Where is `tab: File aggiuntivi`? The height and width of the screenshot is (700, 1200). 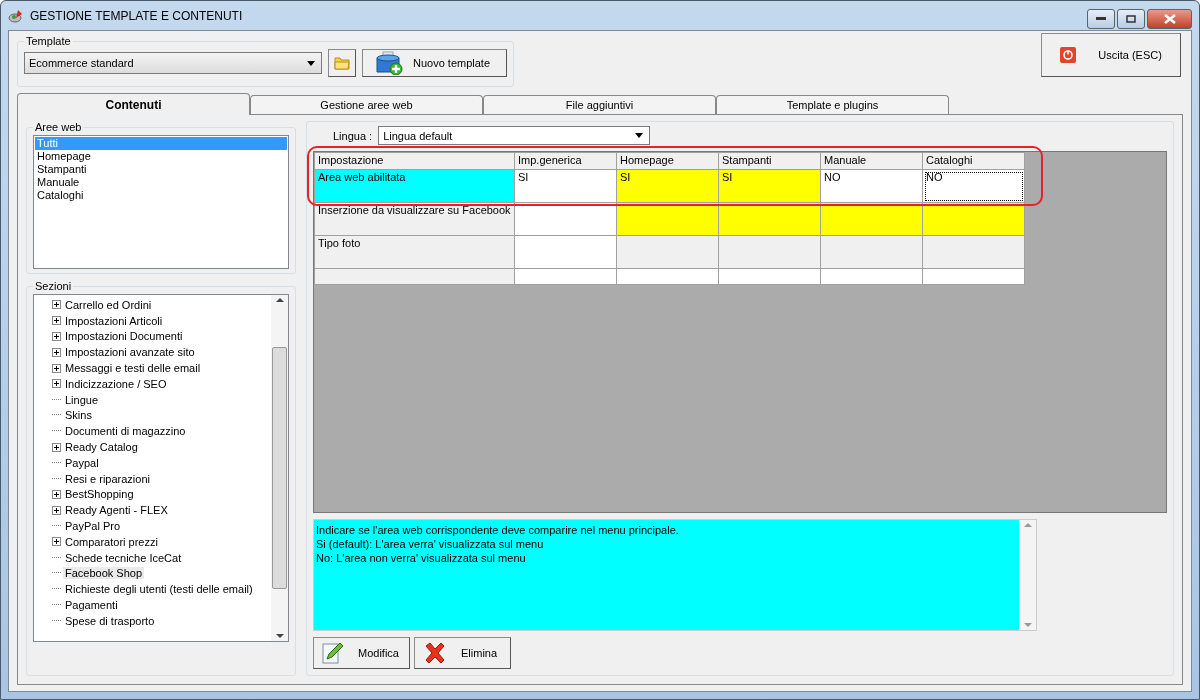 tab: File aggiuntivi is located at coordinates (599, 104).